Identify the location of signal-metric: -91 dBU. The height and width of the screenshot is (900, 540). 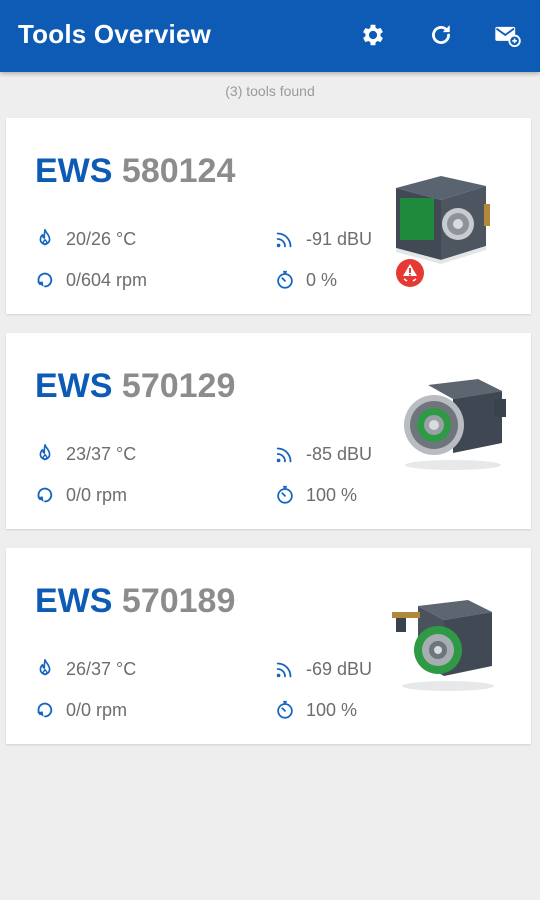
(323, 239).